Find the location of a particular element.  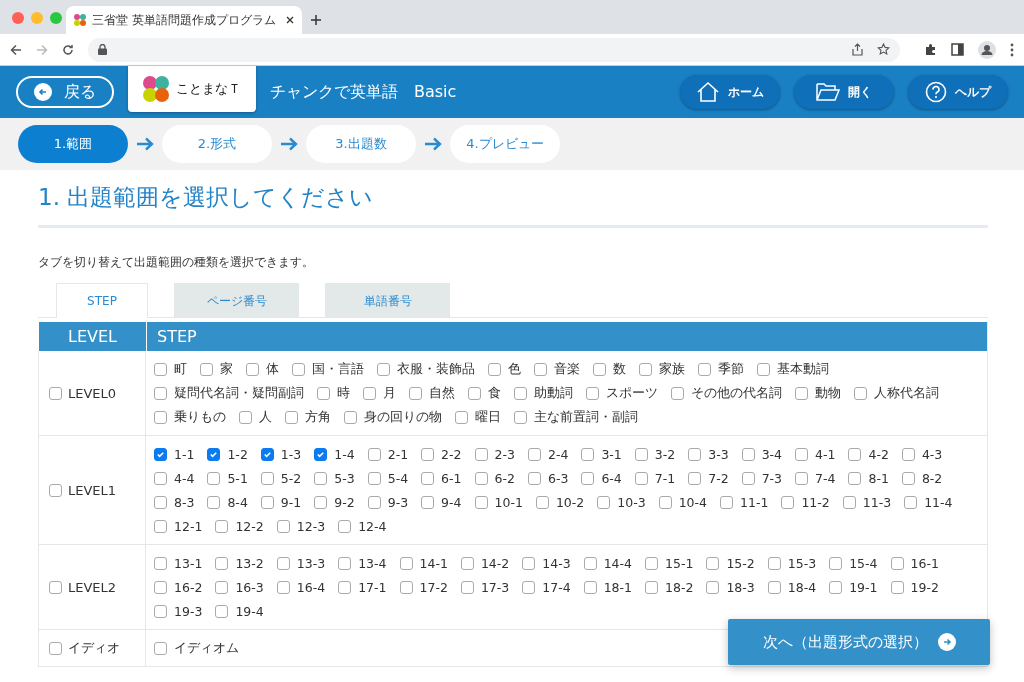

forward-arrow-icon is located at coordinates (42, 49).